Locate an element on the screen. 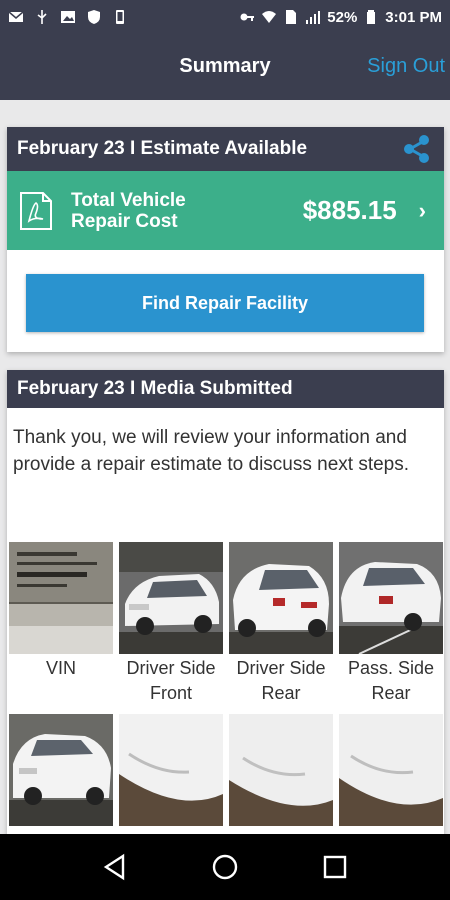 This screenshot has width=450, height=900. cost-label-line2: Repair Cost is located at coordinates (124, 221).